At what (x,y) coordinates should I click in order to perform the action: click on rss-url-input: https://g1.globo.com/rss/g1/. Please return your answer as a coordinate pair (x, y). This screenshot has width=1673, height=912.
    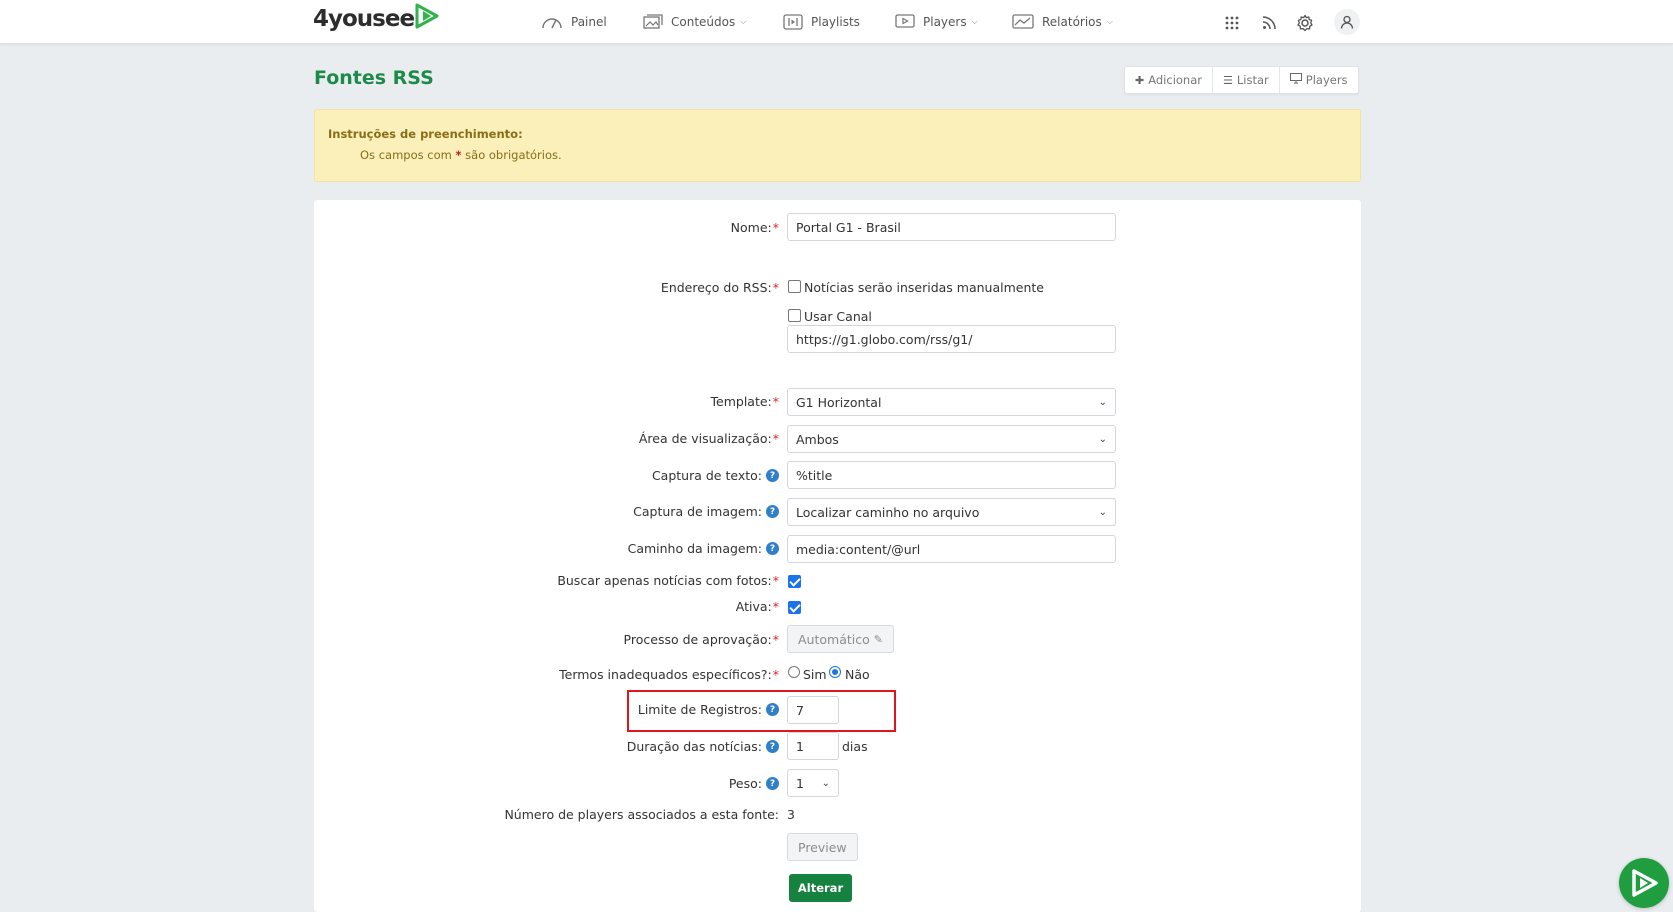
    Looking at the image, I should click on (951, 339).